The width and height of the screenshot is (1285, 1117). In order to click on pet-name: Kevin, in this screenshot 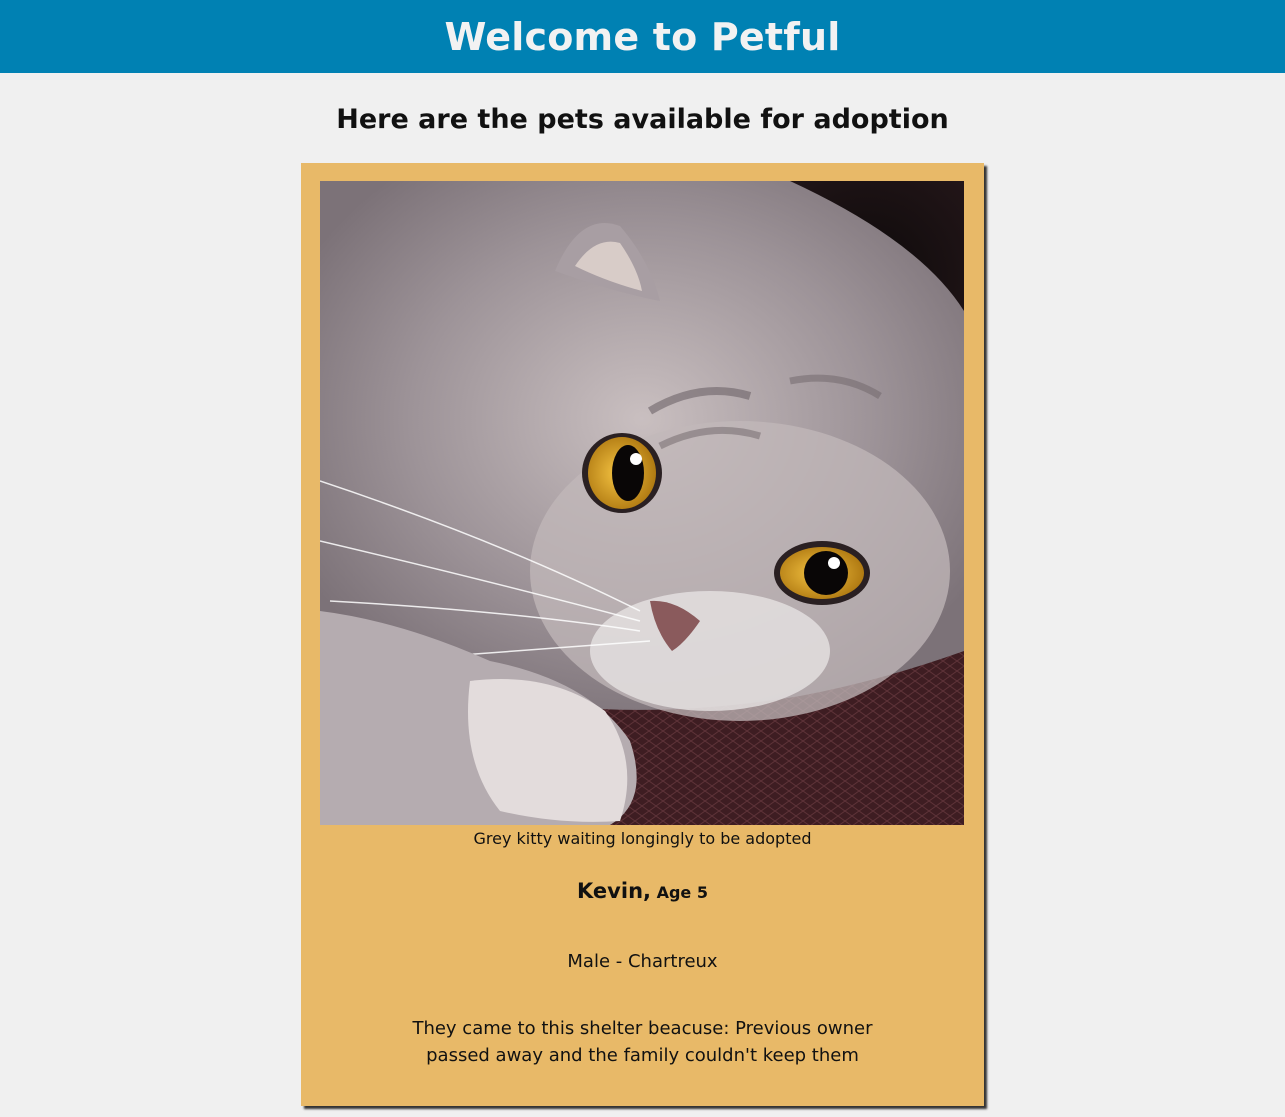, I will do `click(614, 891)`.